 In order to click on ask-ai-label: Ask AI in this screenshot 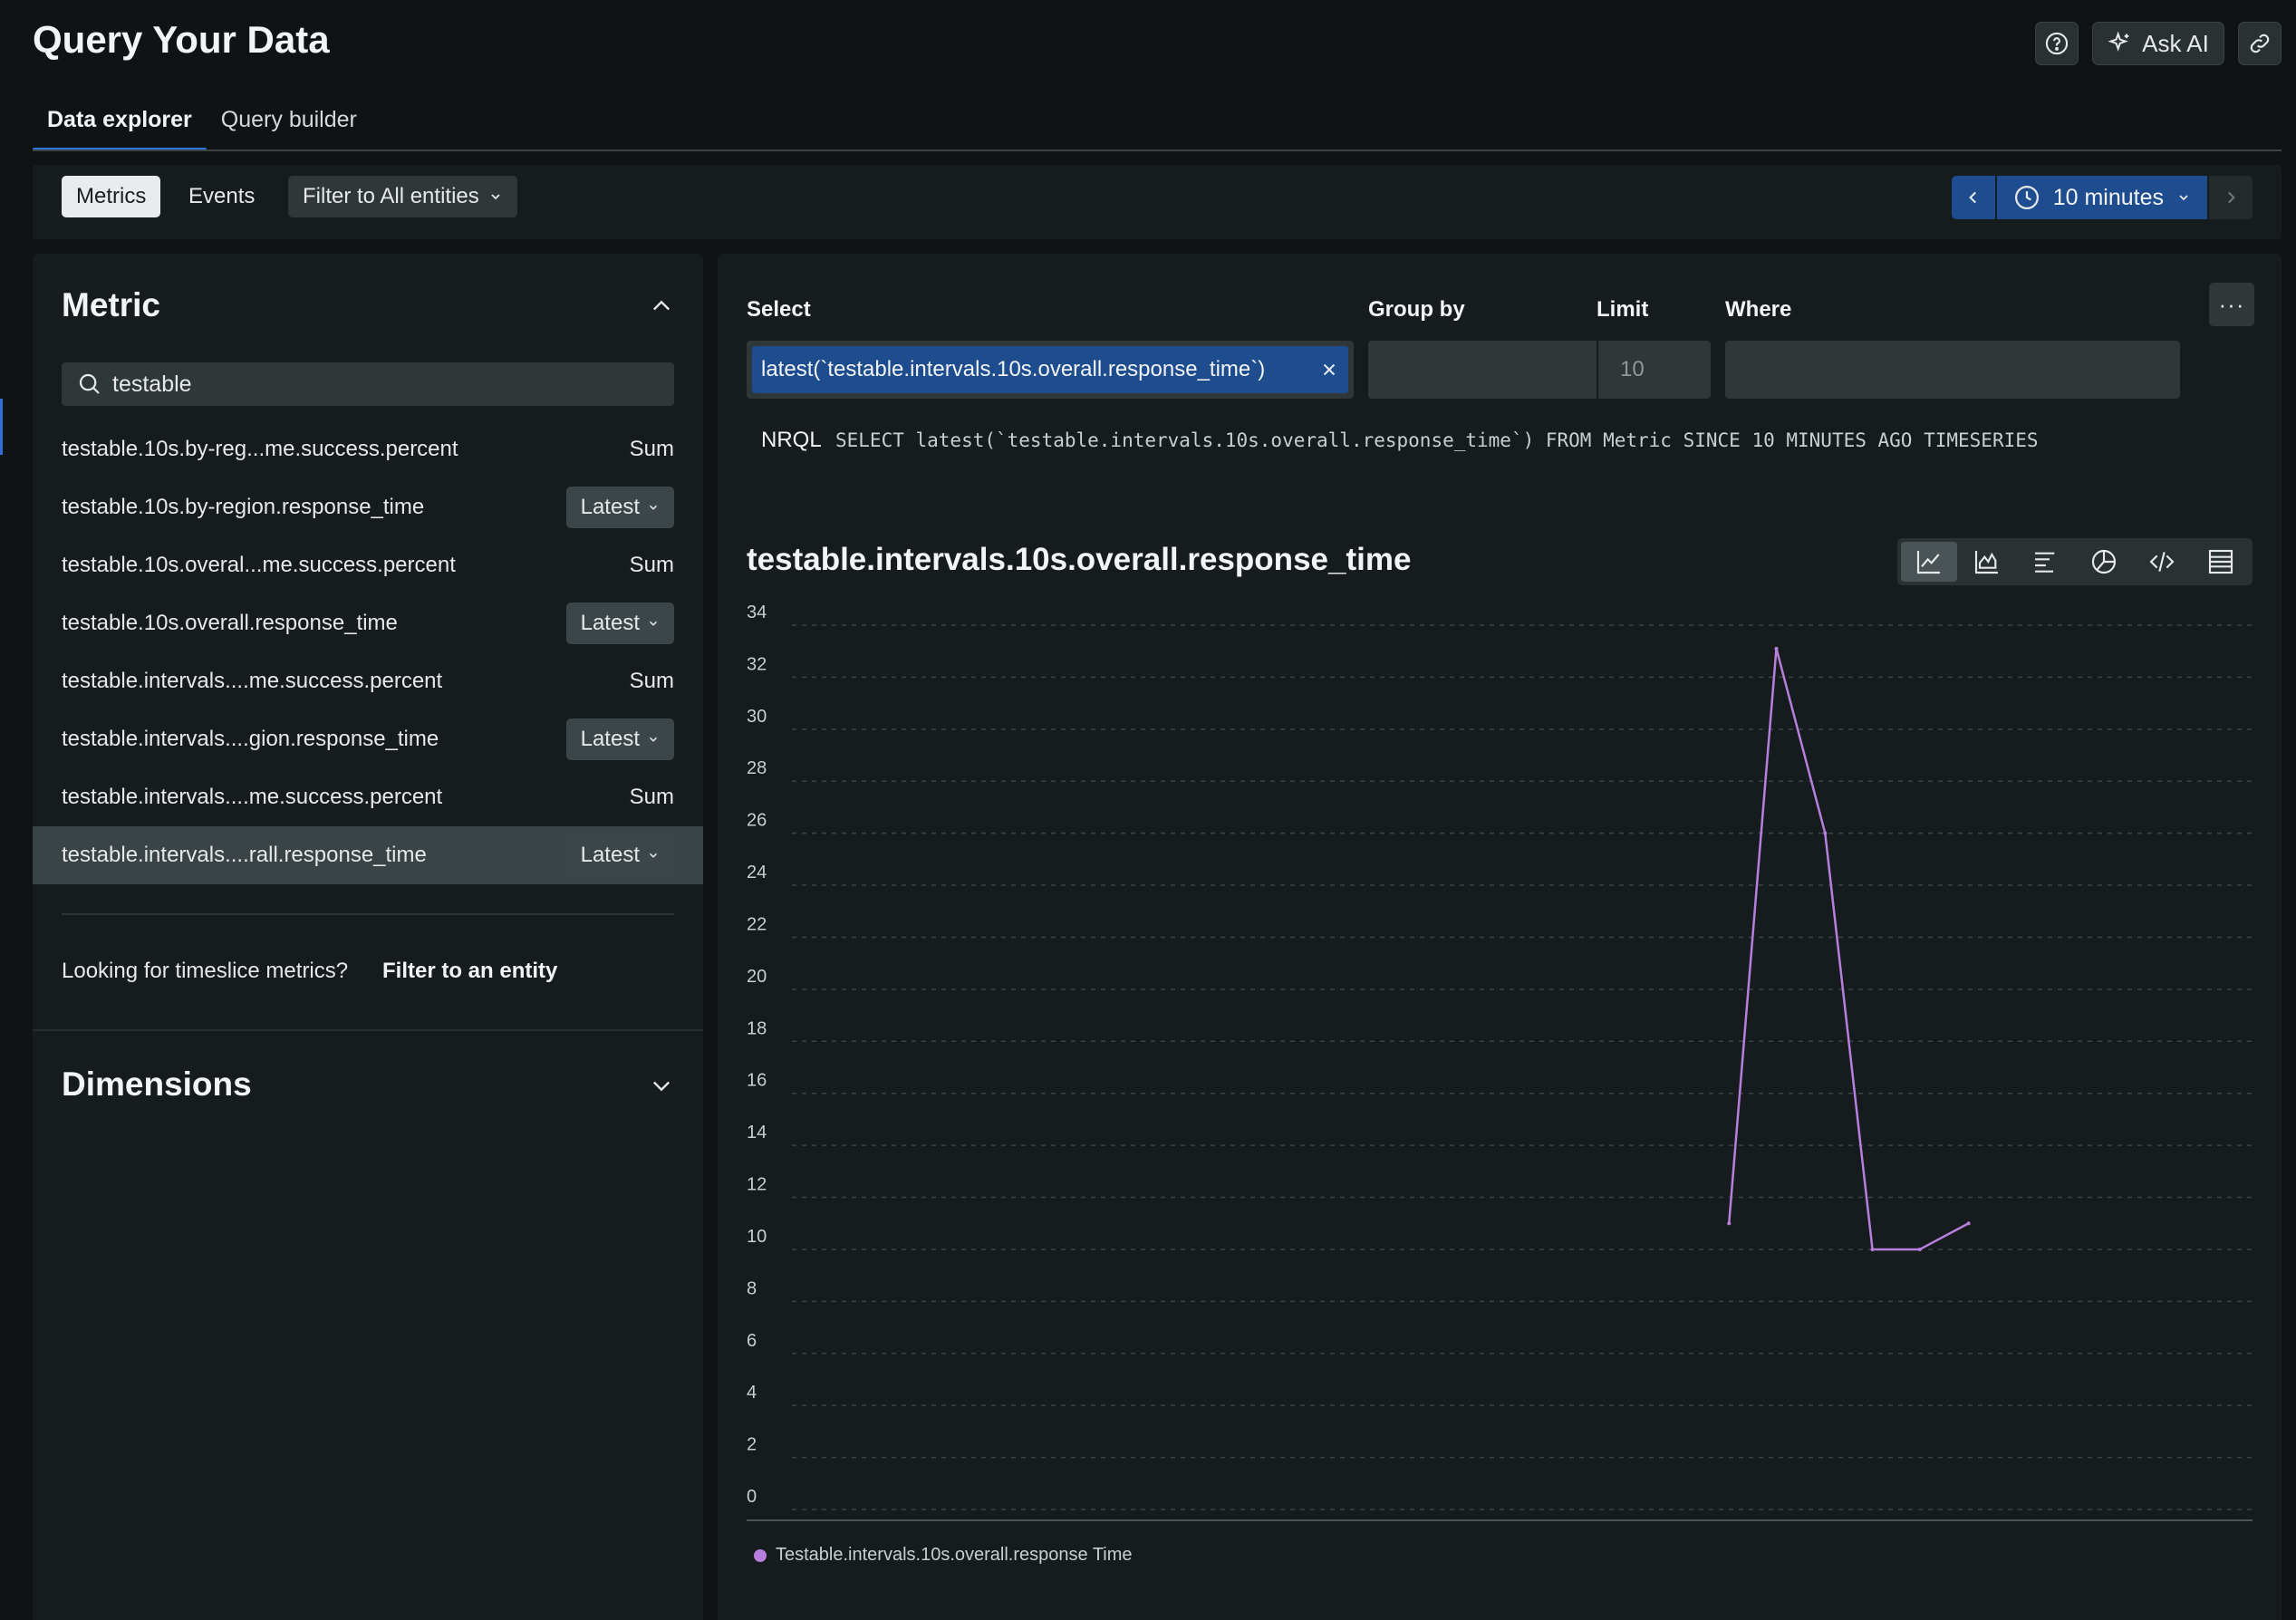, I will do `click(2176, 44)`.